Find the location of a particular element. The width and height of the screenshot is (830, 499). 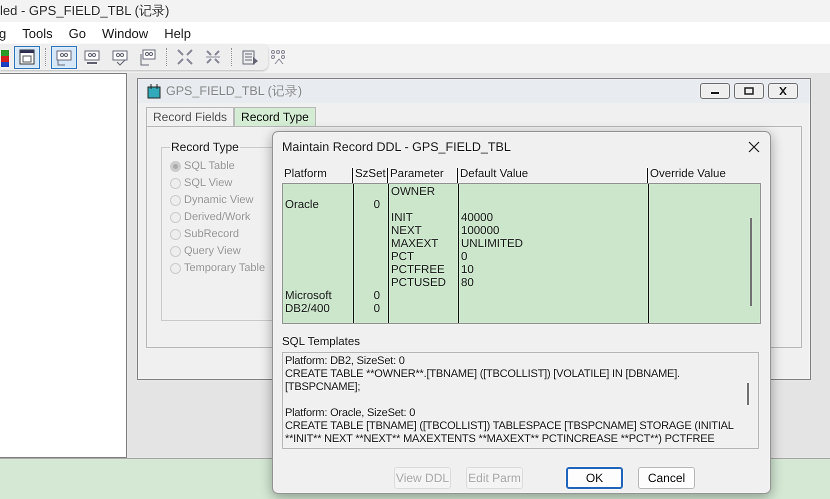

radio-label: Temporary Table is located at coordinates (225, 268).